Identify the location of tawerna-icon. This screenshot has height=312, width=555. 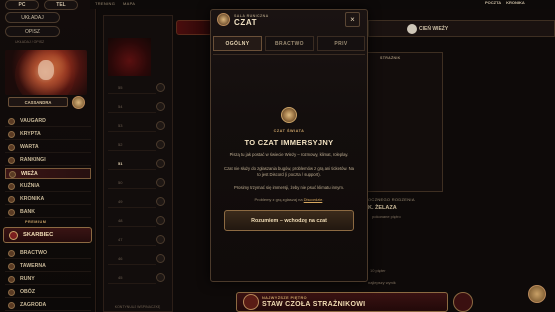
(11, 266).